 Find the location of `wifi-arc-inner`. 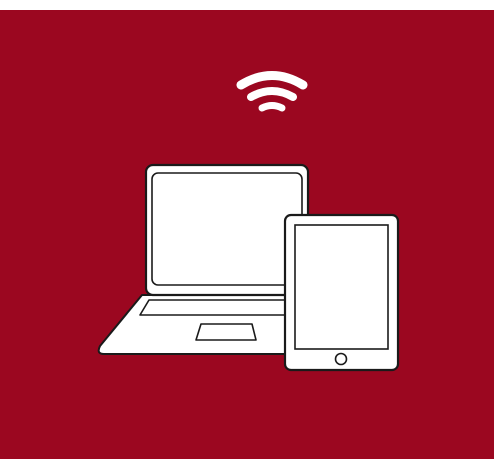

wifi-arc-inner is located at coordinates (272, 107).